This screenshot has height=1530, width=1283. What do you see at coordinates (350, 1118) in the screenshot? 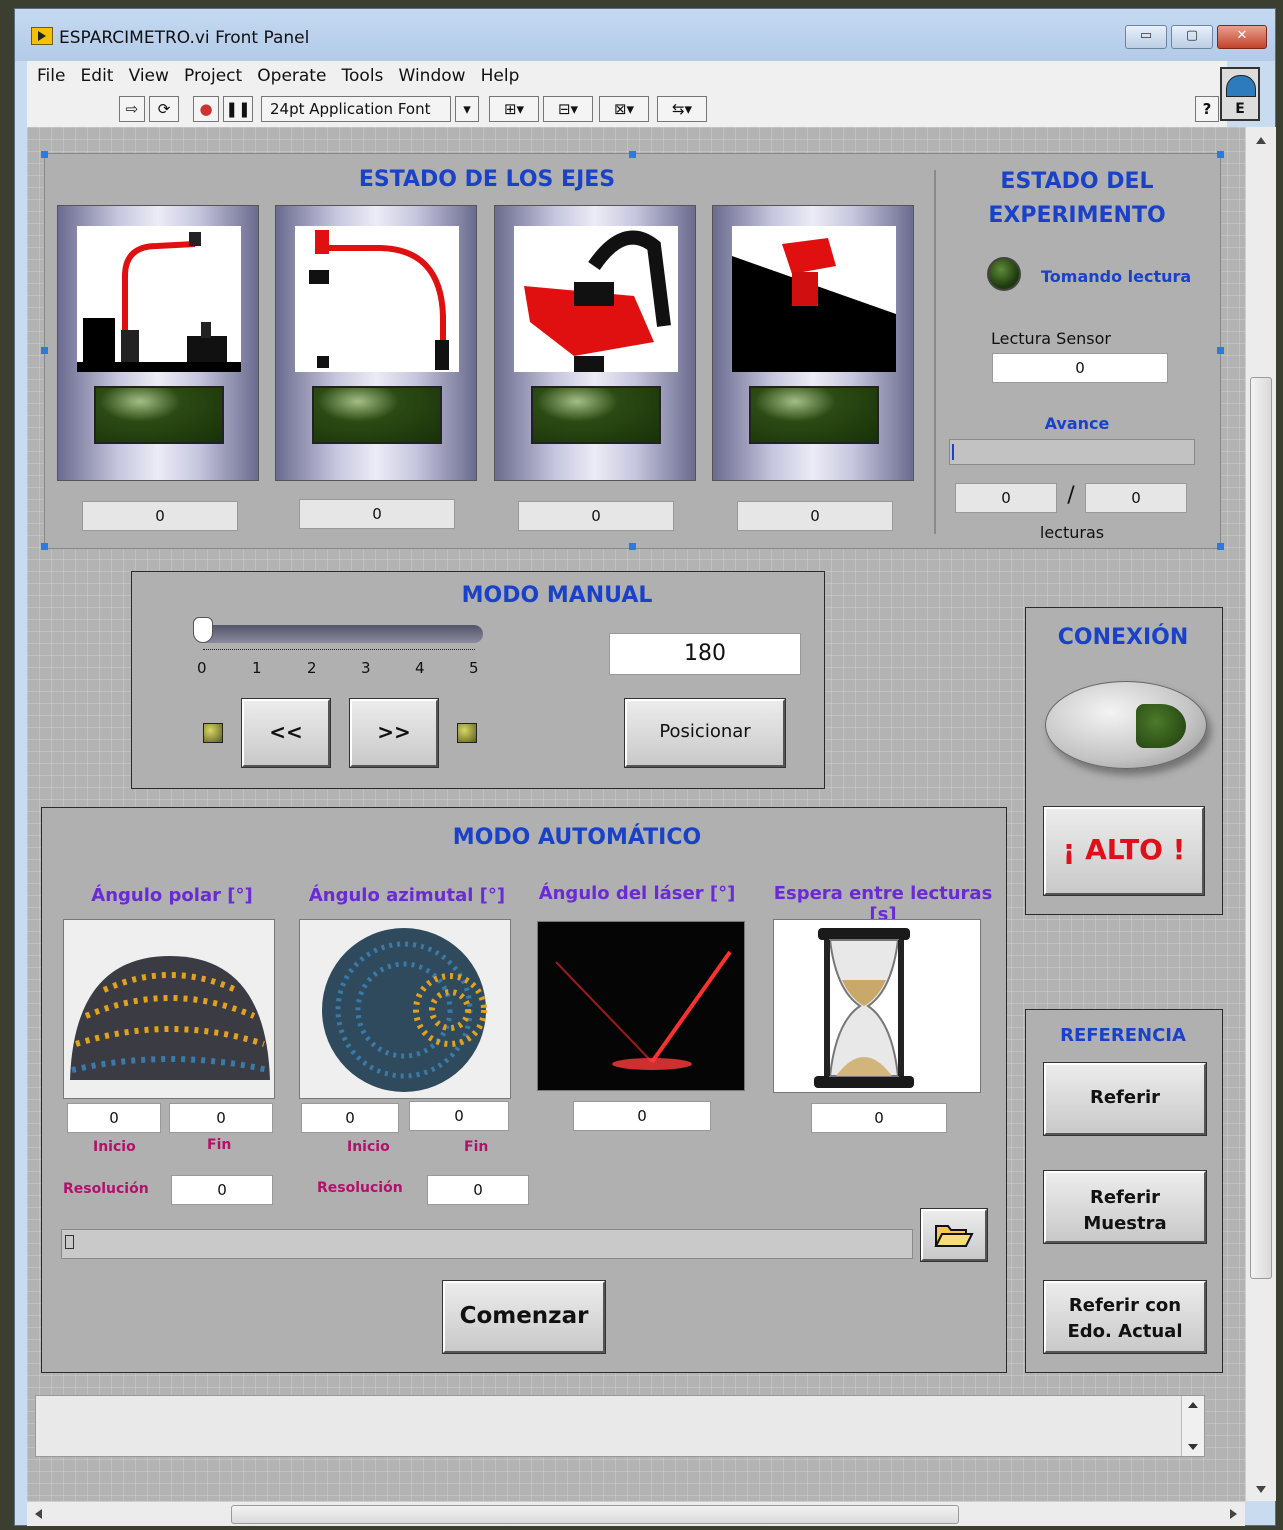
I see `azimutal-inicio-field: 0` at bounding box center [350, 1118].